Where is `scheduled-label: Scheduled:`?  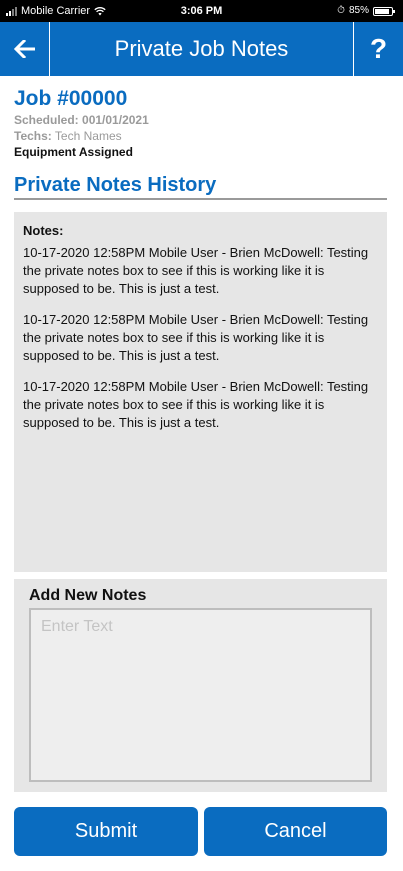 scheduled-label: Scheduled: is located at coordinates (46, 120).